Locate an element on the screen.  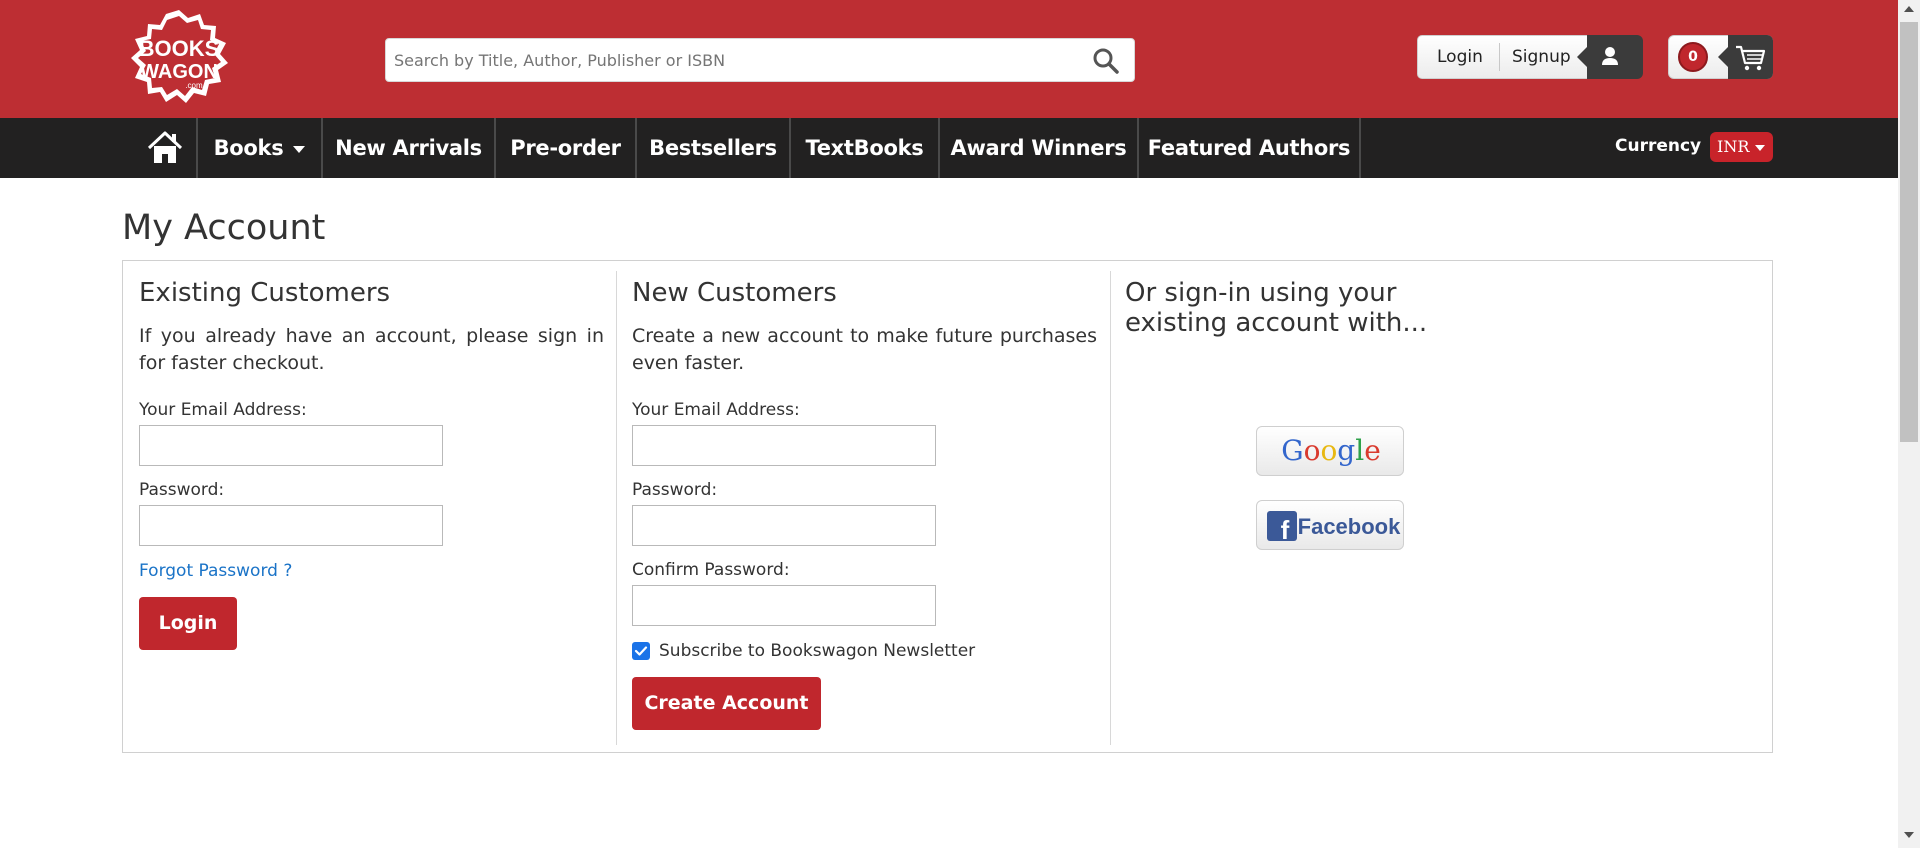
currency-value: INR is located at coordinates (1733, 146).